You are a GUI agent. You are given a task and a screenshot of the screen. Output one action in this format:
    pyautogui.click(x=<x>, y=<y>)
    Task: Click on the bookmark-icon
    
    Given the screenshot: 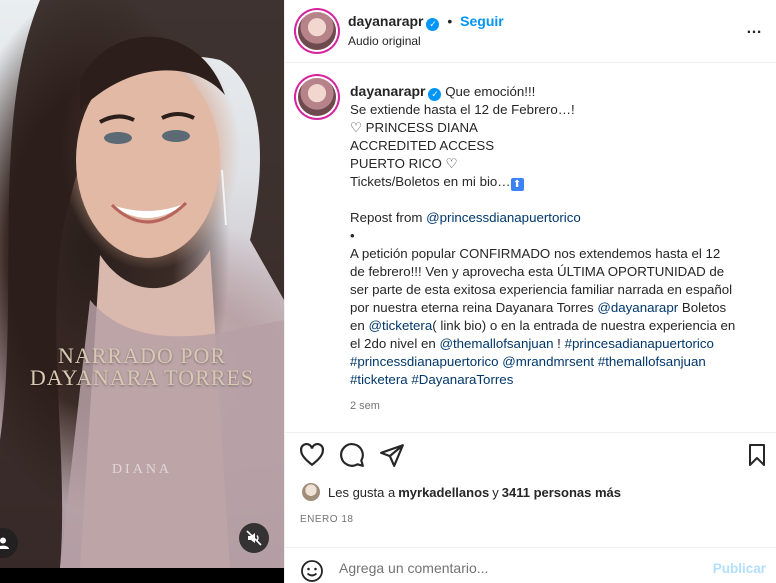 What is the action you would take?
    pyautogui.click(x=757, y=455)
    